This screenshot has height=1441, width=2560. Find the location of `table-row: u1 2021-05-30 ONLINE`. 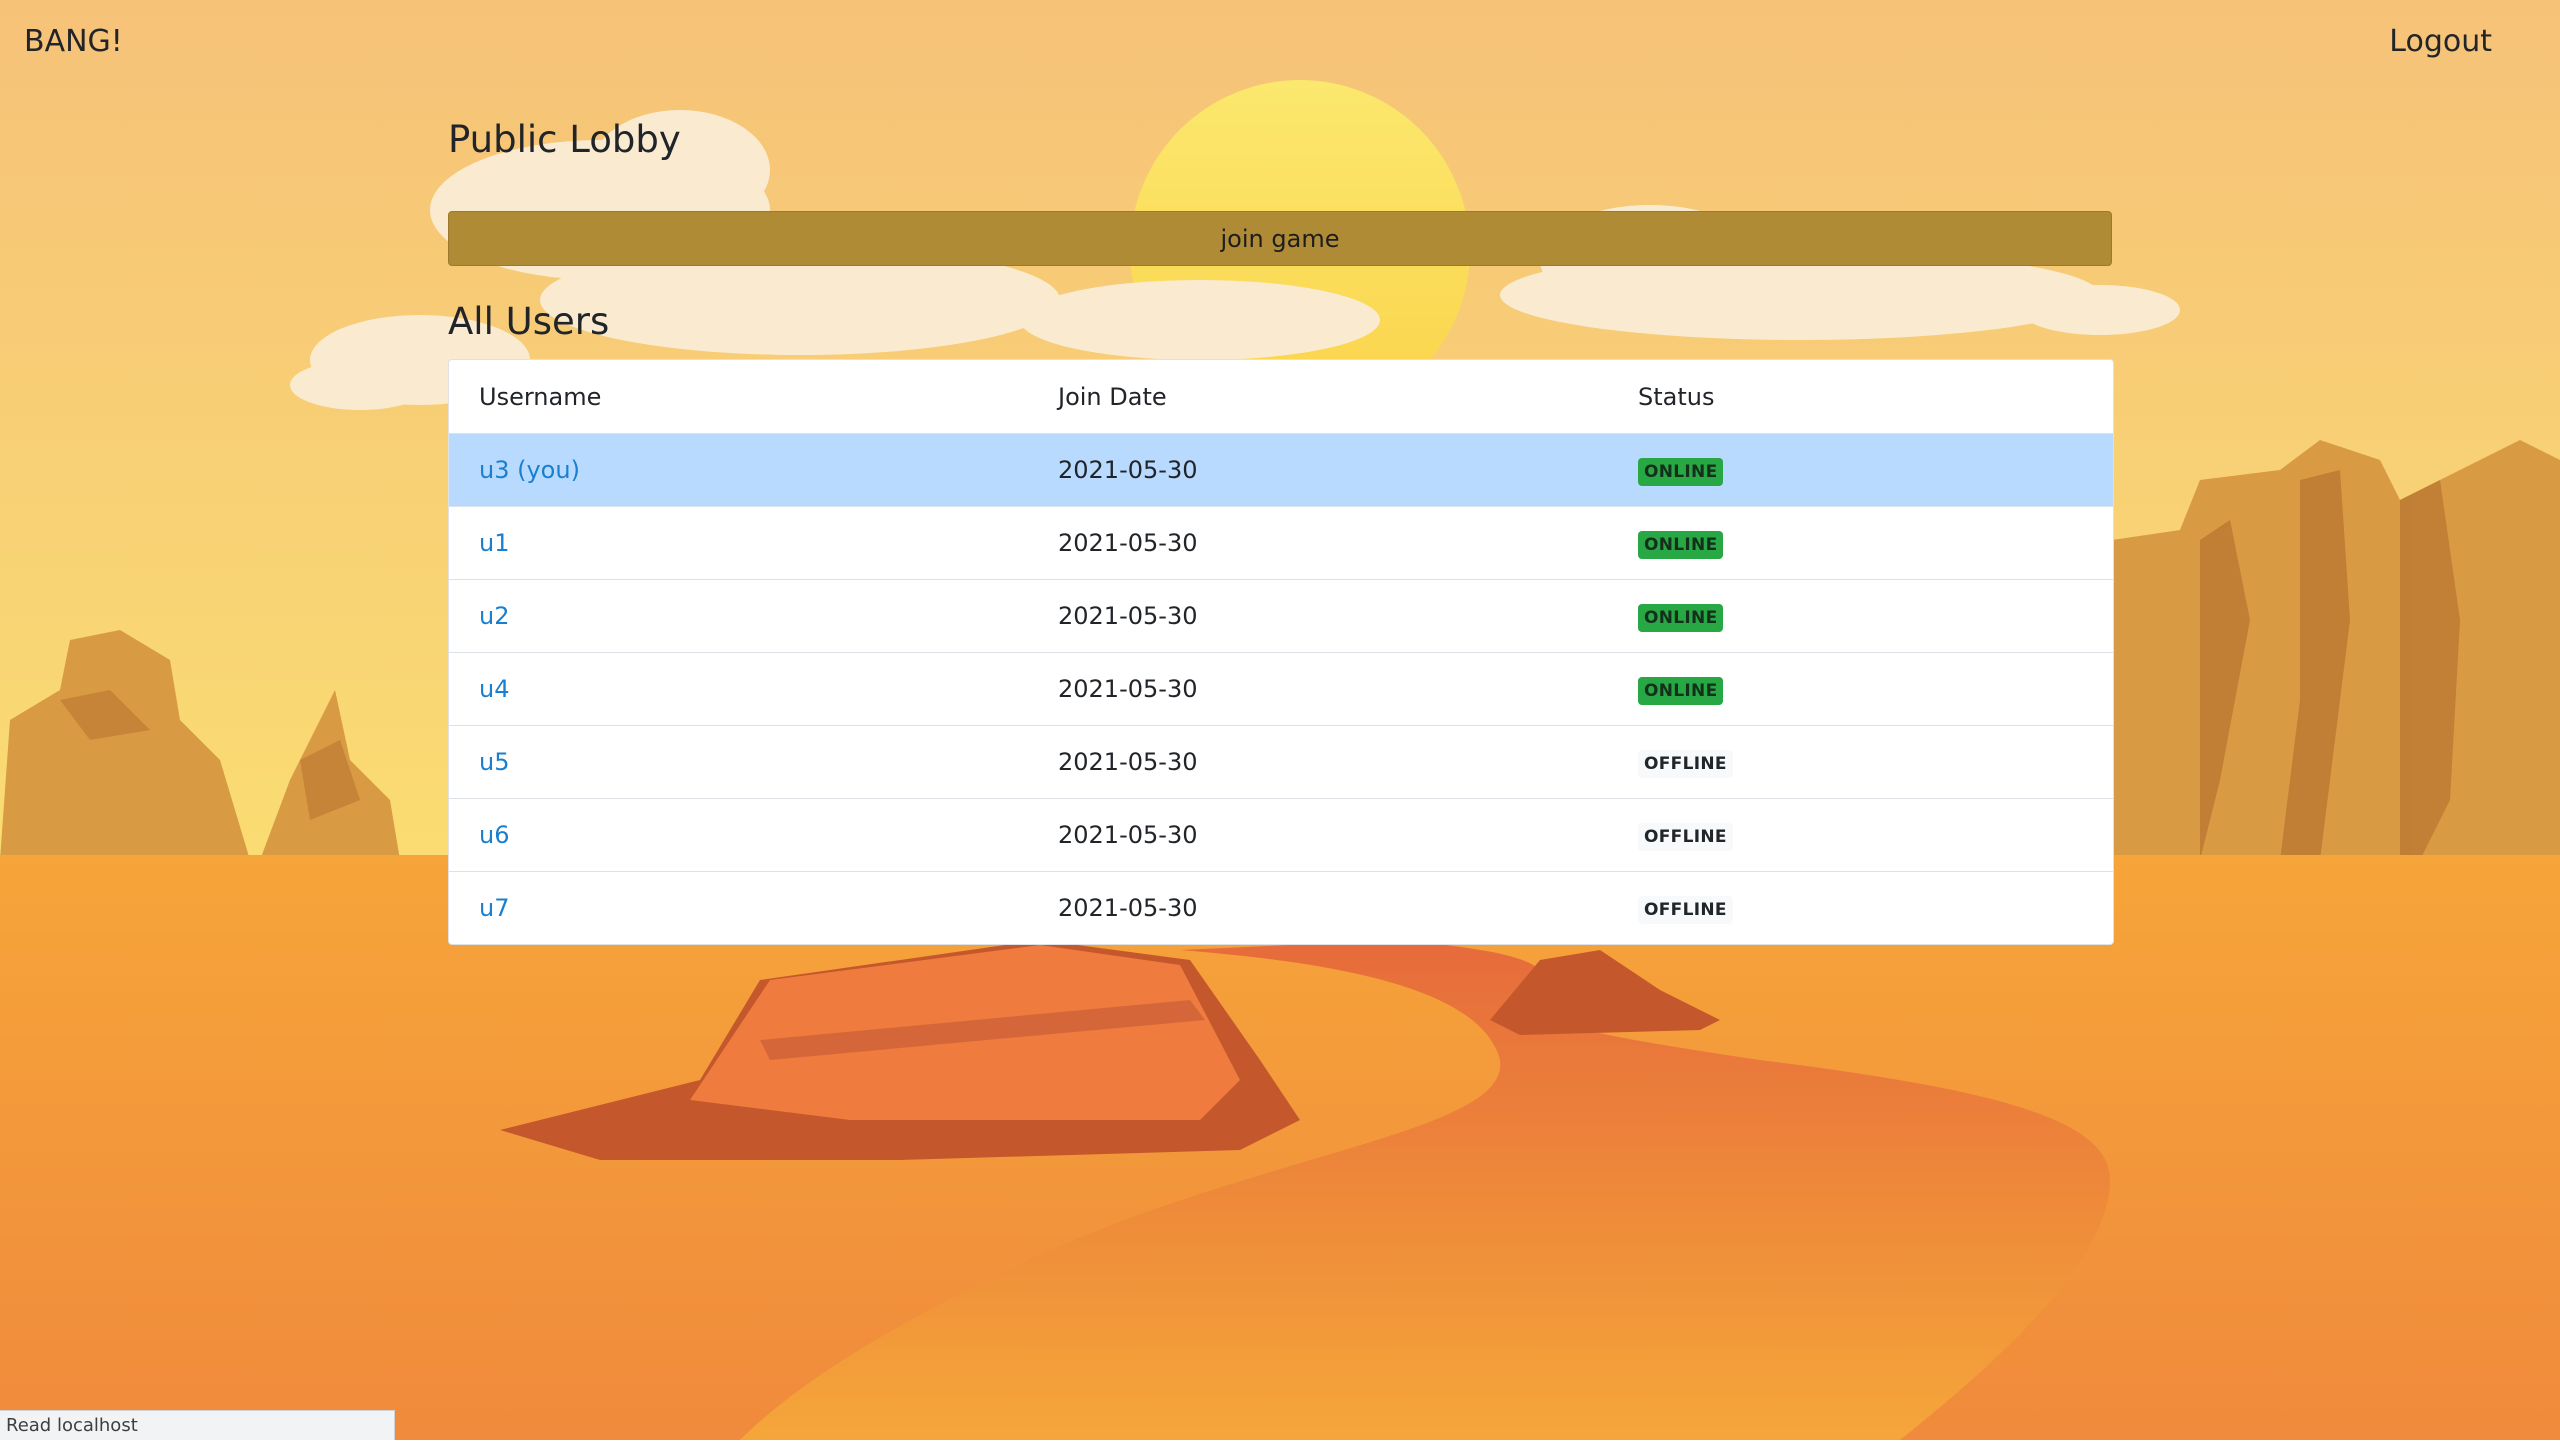

table-row: u1 2021-05-30 ONLINE is located at coordinates (1281, 543).